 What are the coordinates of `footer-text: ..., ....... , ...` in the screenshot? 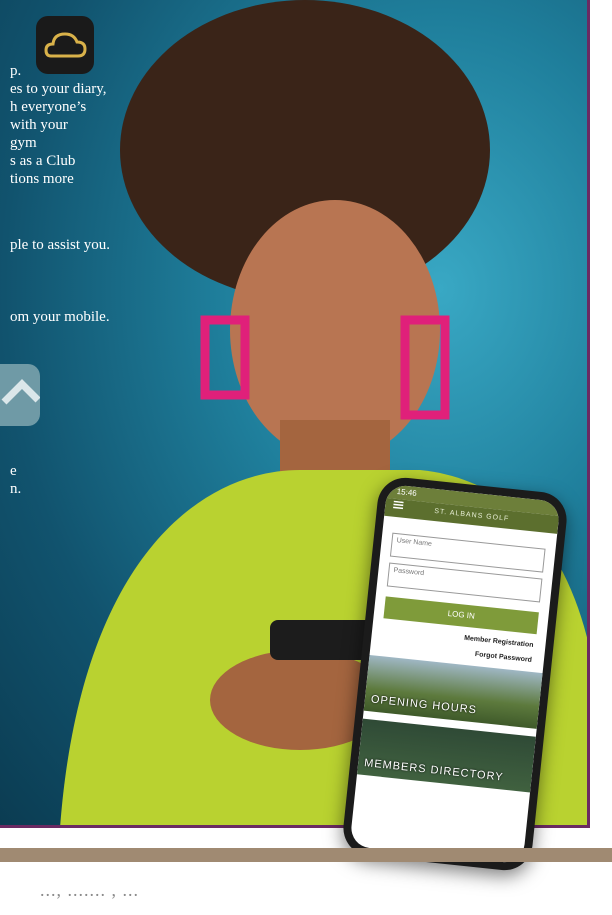 It's located at (89, 890).